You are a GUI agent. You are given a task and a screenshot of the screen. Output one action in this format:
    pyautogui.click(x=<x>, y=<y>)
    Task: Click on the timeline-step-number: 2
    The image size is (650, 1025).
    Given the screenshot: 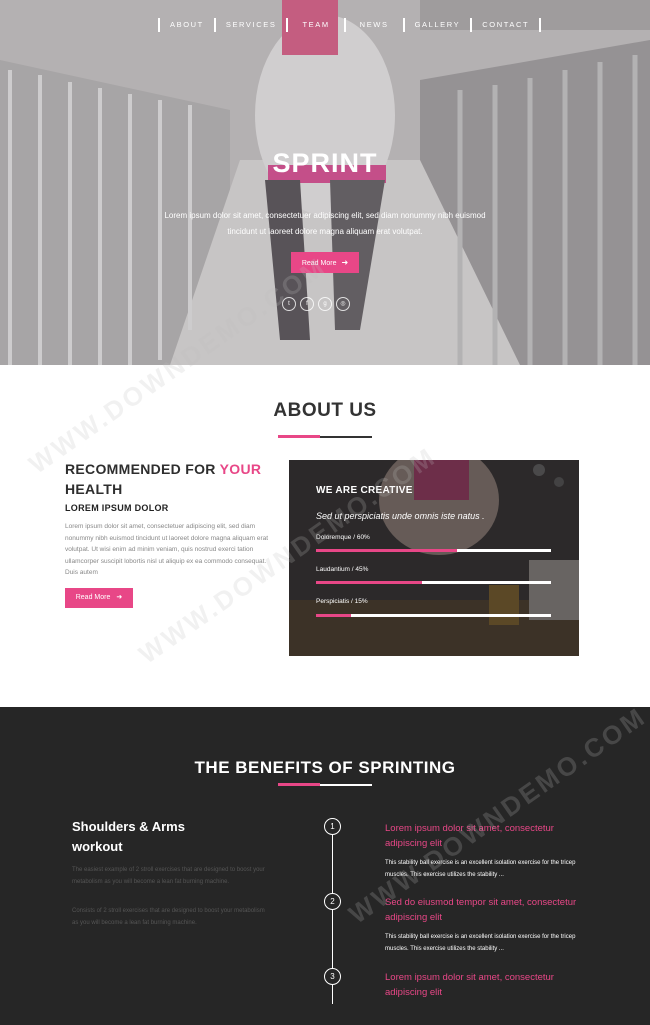 What is the action you would take?
    pyautogui.click(x=332, y=901)
    